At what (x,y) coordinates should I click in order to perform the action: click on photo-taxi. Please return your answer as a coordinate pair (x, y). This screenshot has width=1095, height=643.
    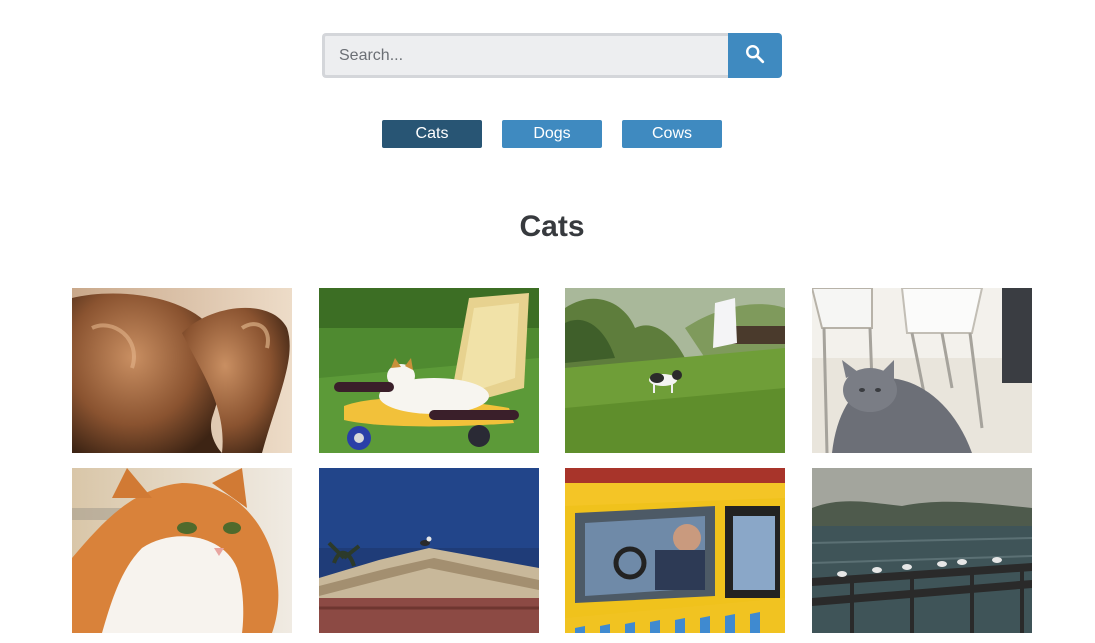
    Looking at the image, I should click on (675, 550).